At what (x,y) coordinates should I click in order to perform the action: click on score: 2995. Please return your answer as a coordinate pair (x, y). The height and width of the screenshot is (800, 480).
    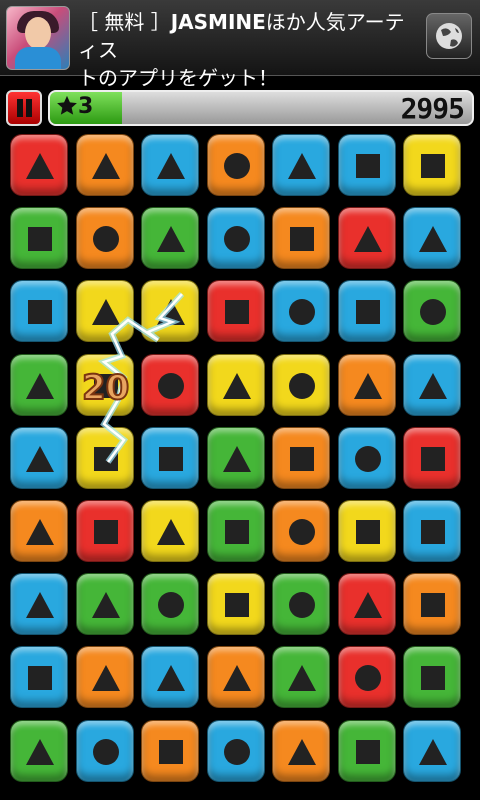
    Looking at the image, I should click on (432, 108).